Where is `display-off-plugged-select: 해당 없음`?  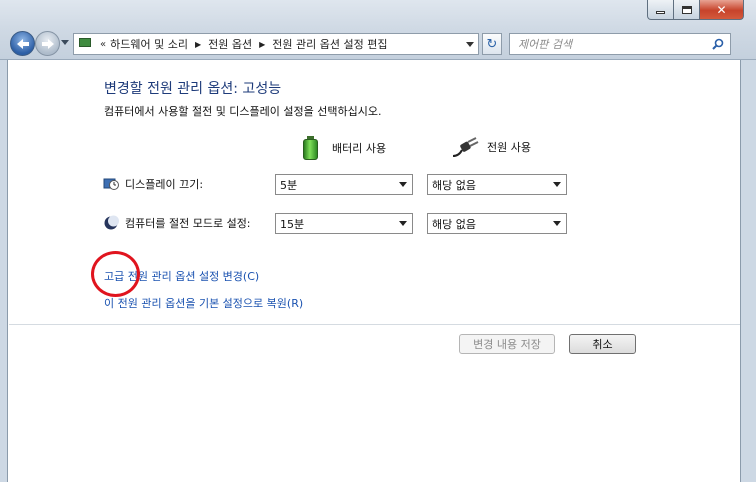 display-off-plugged-select: 해당 없음 is located at coordinates (497, 184).